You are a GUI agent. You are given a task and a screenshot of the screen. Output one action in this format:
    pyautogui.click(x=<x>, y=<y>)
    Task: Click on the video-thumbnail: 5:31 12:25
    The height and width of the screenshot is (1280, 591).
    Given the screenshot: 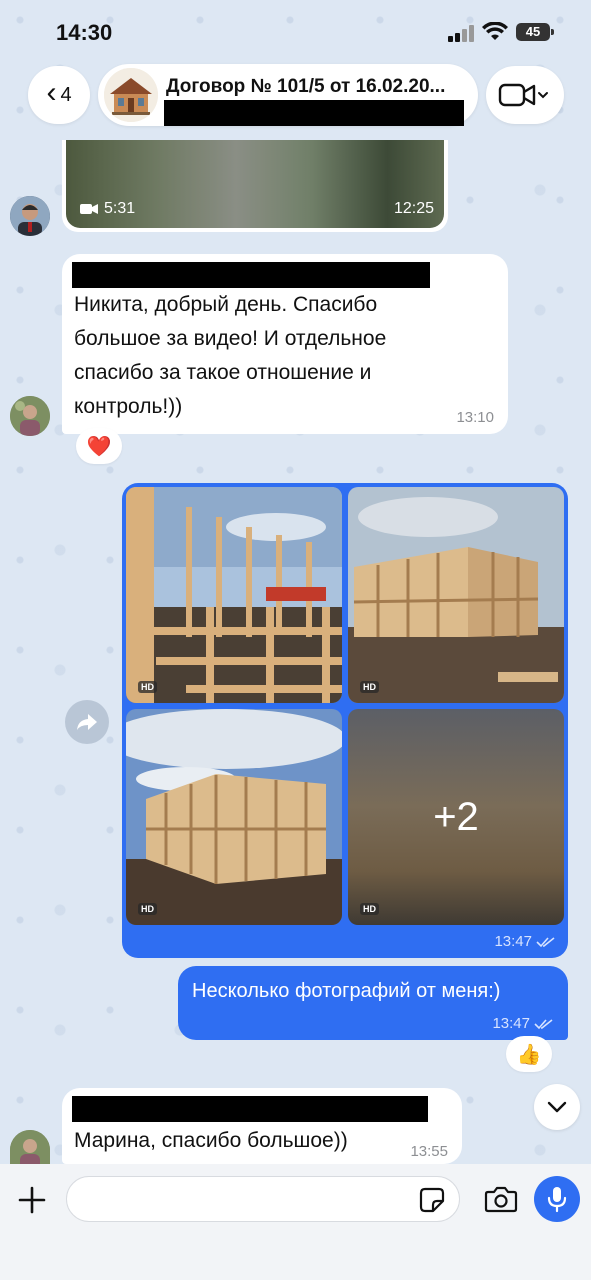 What is the action you would take?
    pyautogui.click(x=255, y=184)
    